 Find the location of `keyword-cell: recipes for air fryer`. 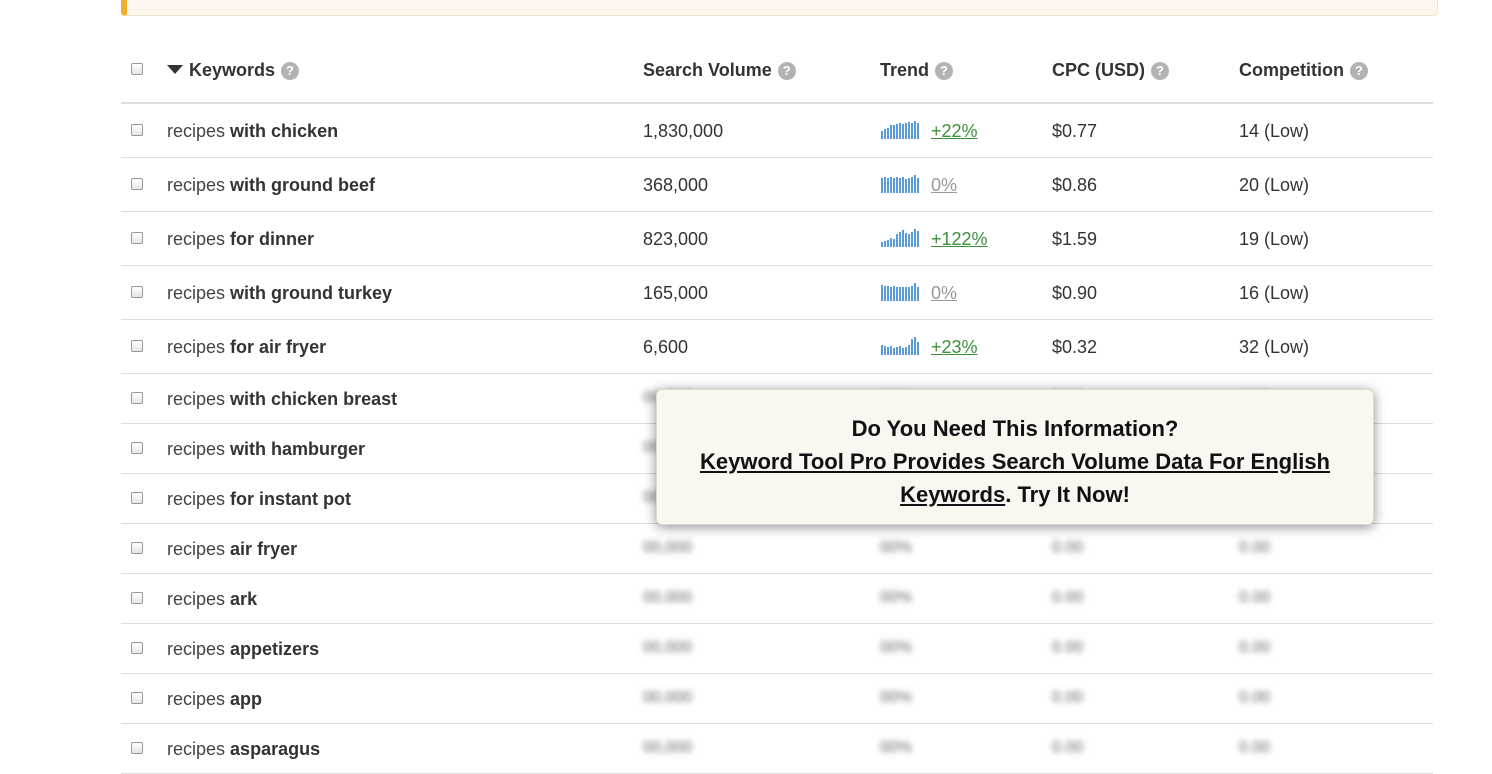

keyword-cell: recipes for air fryer is located at coordinates (246, 347).